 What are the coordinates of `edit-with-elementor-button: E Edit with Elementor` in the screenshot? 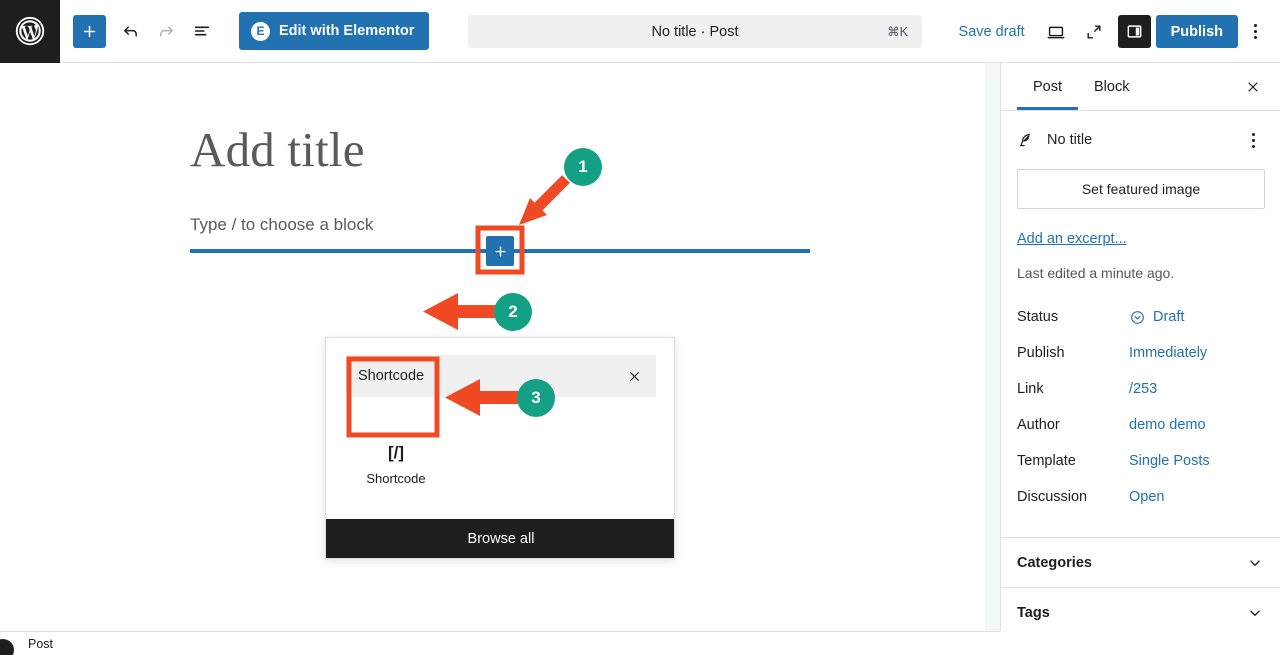 It's located at (334, 31).